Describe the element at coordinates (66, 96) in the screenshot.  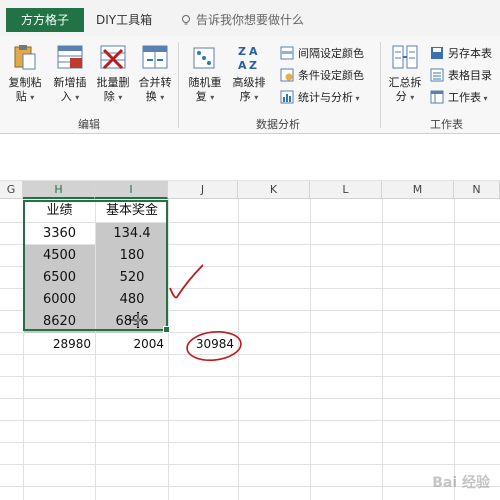
I see `add-insert-label-2: 入` at that location.